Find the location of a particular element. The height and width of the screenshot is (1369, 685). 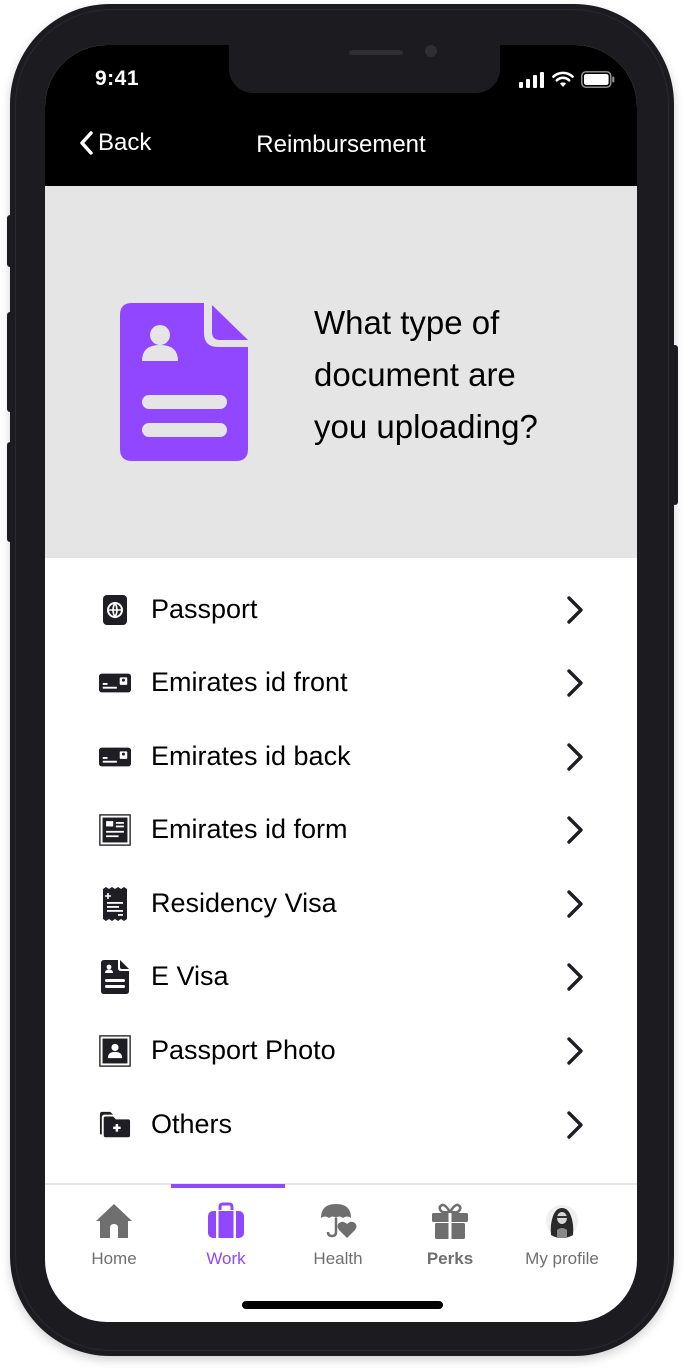

document-option-others: Others is located at coordinates (341, 1124).